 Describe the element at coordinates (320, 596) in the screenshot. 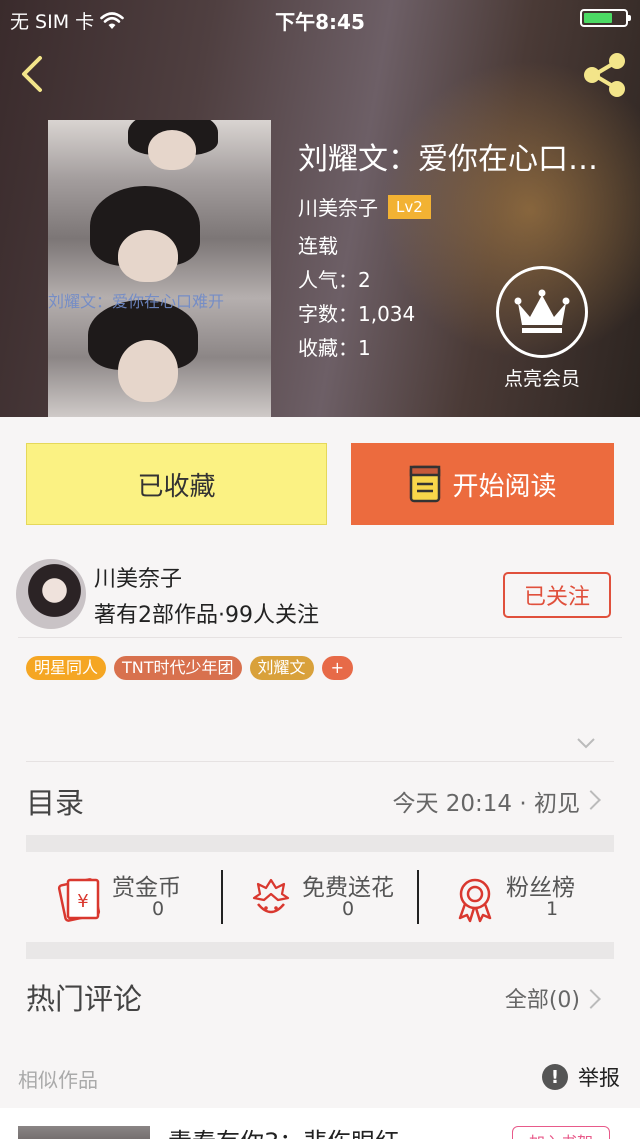

I see `author-row: 川美奈子 著有2部作品·99人关注 已关注` at that location.